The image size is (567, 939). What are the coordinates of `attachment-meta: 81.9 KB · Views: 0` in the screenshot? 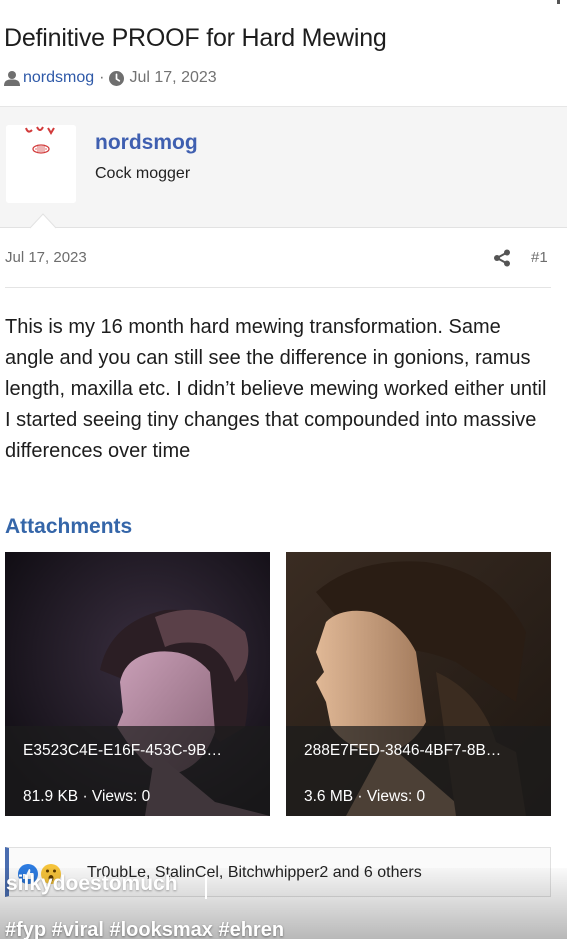 It's located at (87, 796).